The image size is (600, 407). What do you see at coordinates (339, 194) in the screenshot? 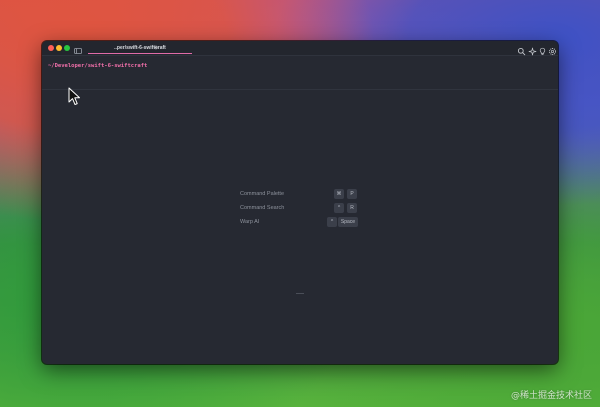
I see `command-key: ⌘` at bounding box center [339, 194].